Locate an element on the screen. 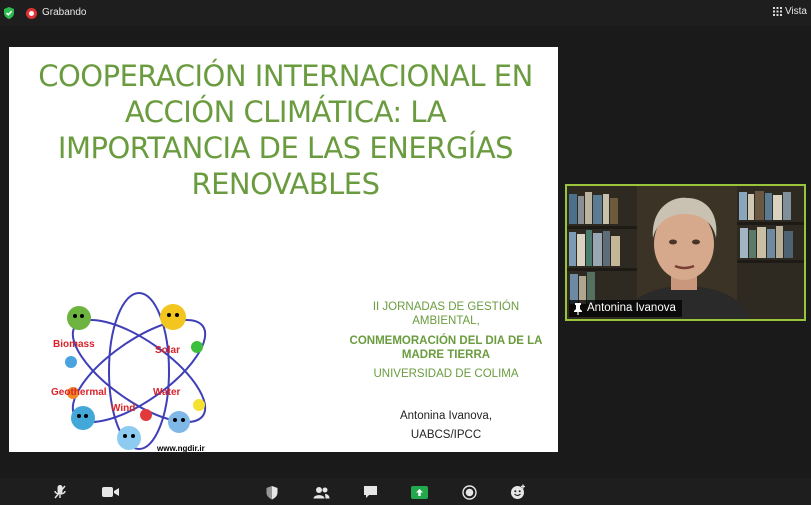 The image size is (811, 505). video-button is located at coordinates (110, 492).